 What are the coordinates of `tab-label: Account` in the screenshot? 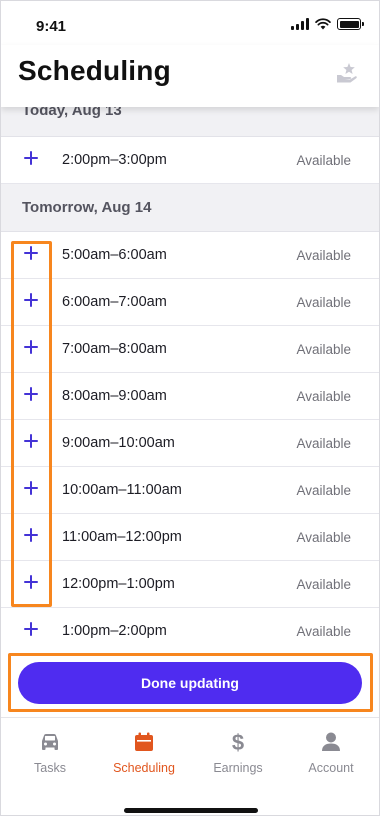 It's located at (331, 768).